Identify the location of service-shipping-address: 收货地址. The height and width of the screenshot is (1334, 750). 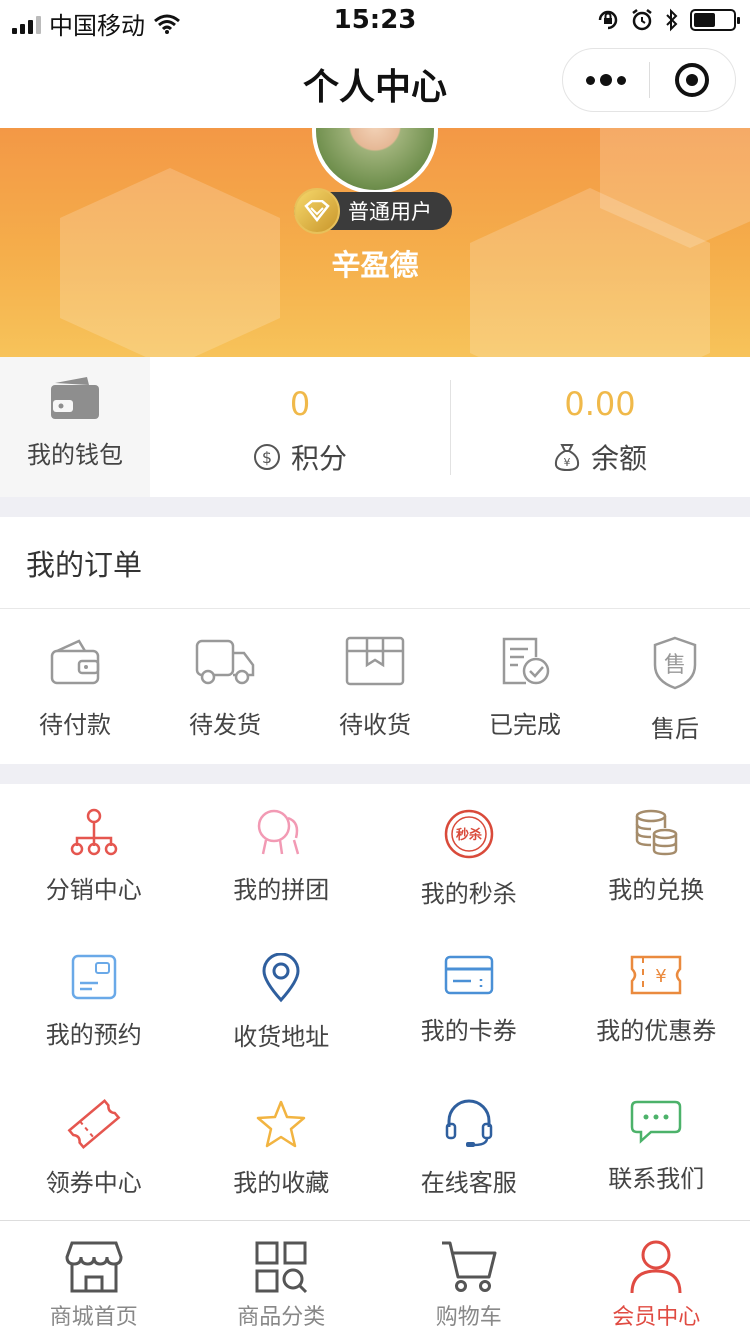
(282, 1001).